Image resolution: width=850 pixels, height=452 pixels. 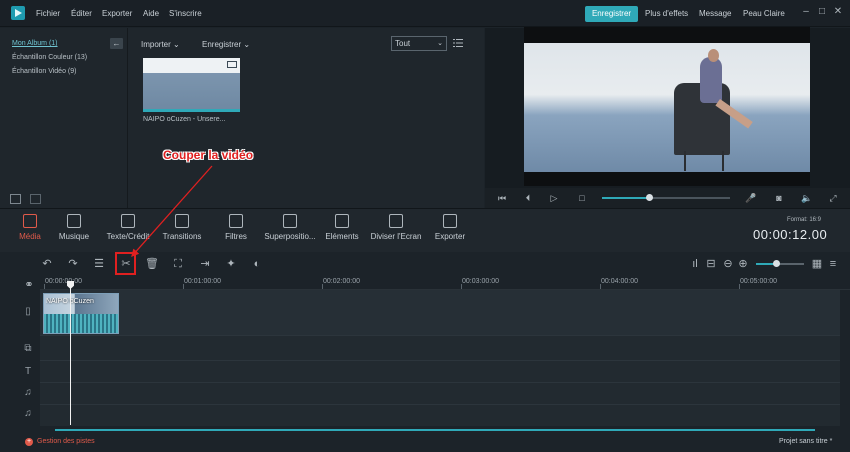 What do you see at coordinates (480, 281) in the screenshot?
I see `ruler-label: 00:03:00:00` at bounding box center [480, 281].